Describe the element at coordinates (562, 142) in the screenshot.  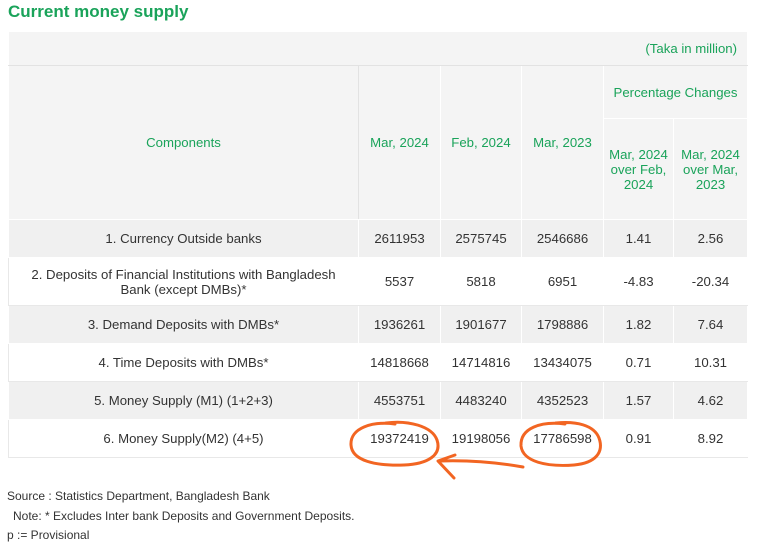
I see `header-mar-2023: Mar, 2023` at that location.